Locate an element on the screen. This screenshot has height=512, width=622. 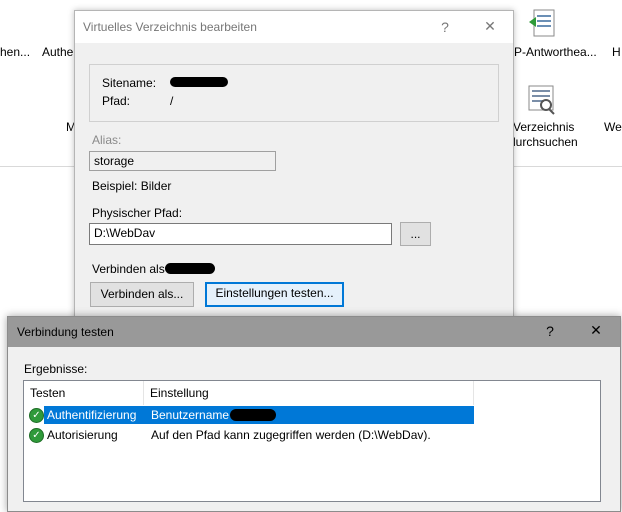
site-info-box: Sitename: Pfad: / is located at coordinates (294, 93).